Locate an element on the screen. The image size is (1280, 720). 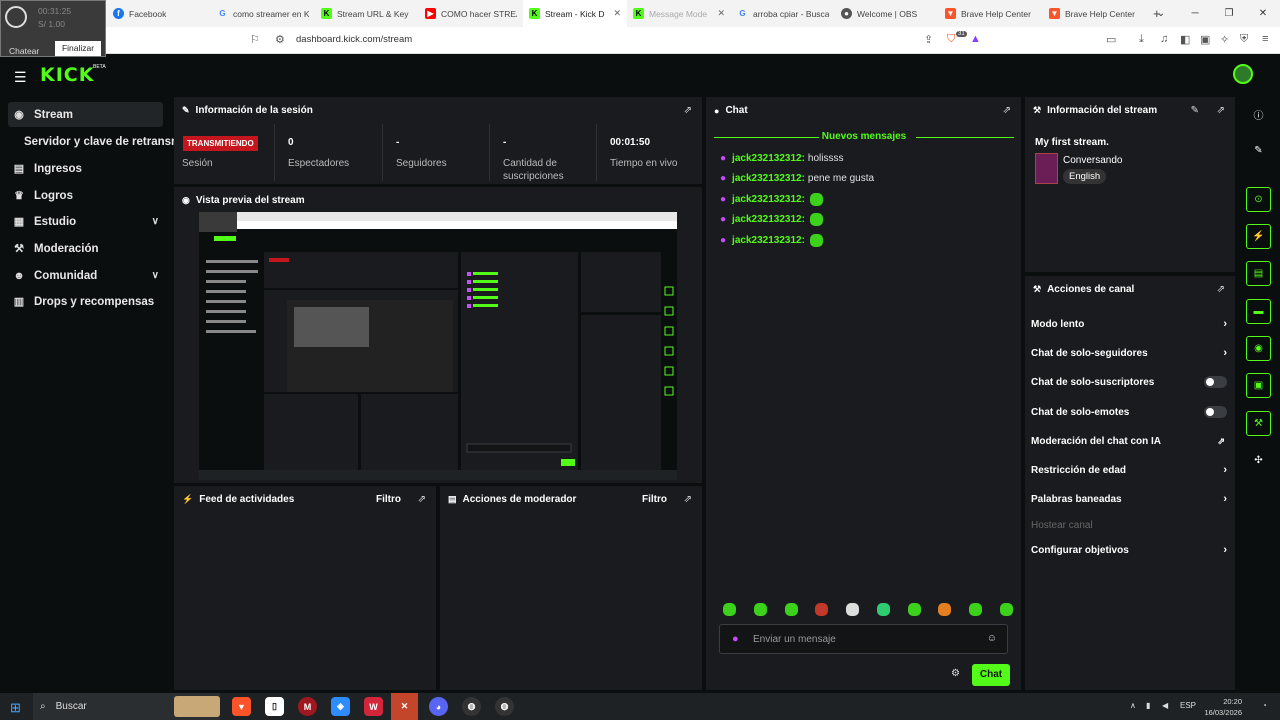
overlay-finish-button: Finalizar is located at coordinates (78, 48).